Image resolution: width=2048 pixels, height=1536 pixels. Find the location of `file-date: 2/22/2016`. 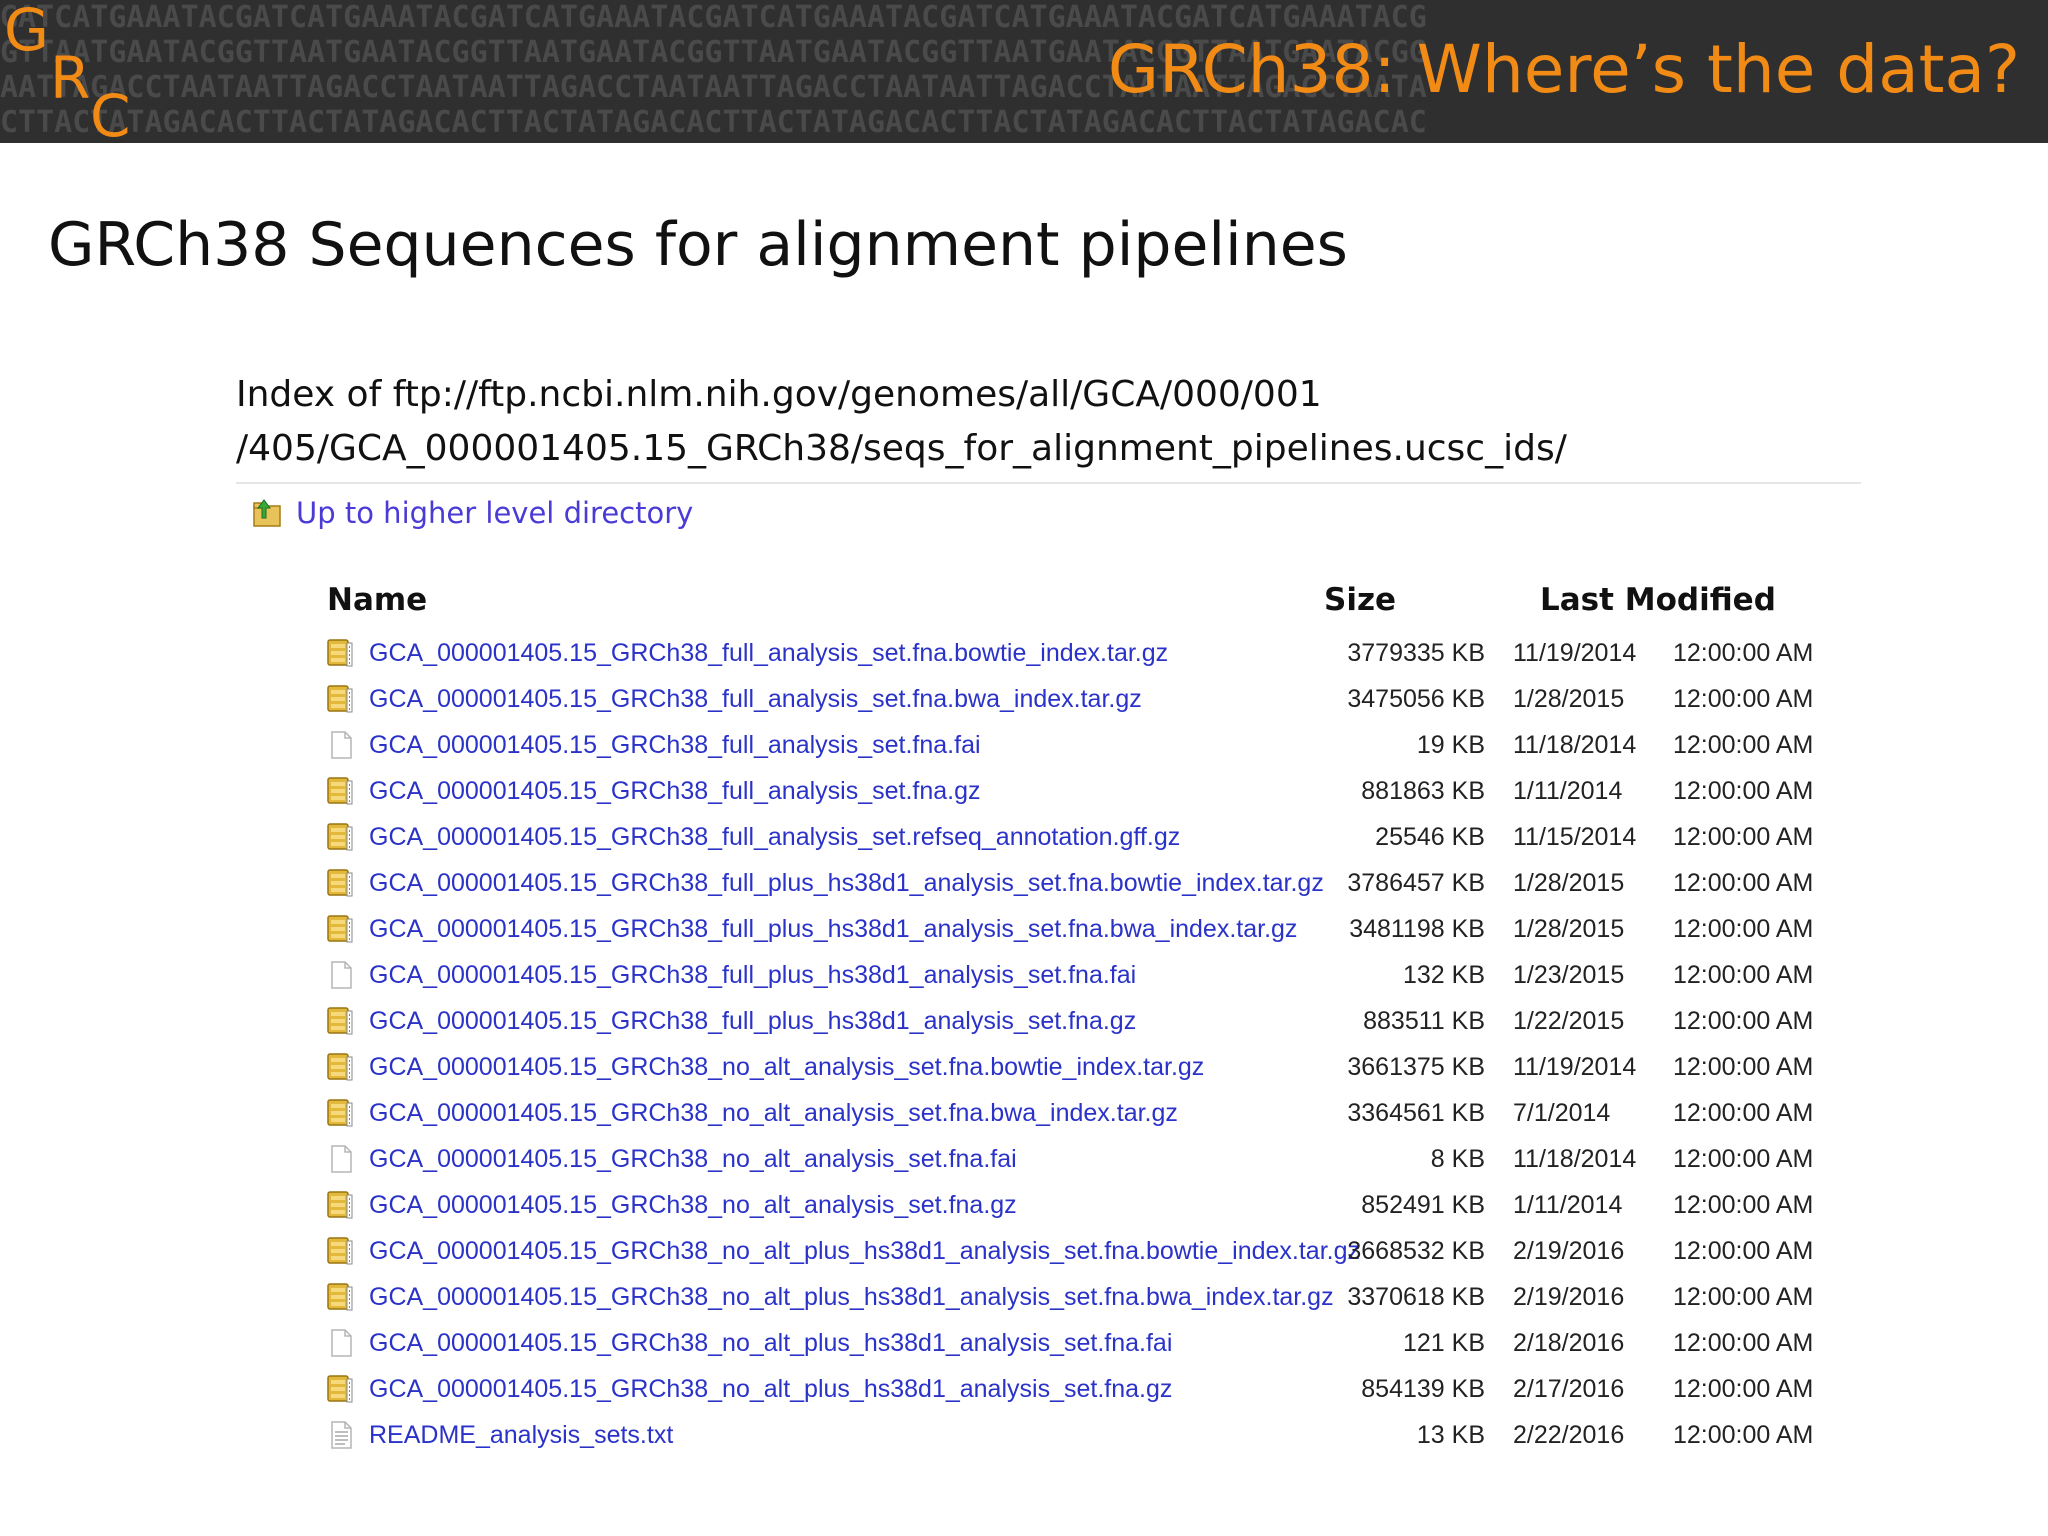

file-date: 2/22/2016 is located at coordinates (1569, 1435).